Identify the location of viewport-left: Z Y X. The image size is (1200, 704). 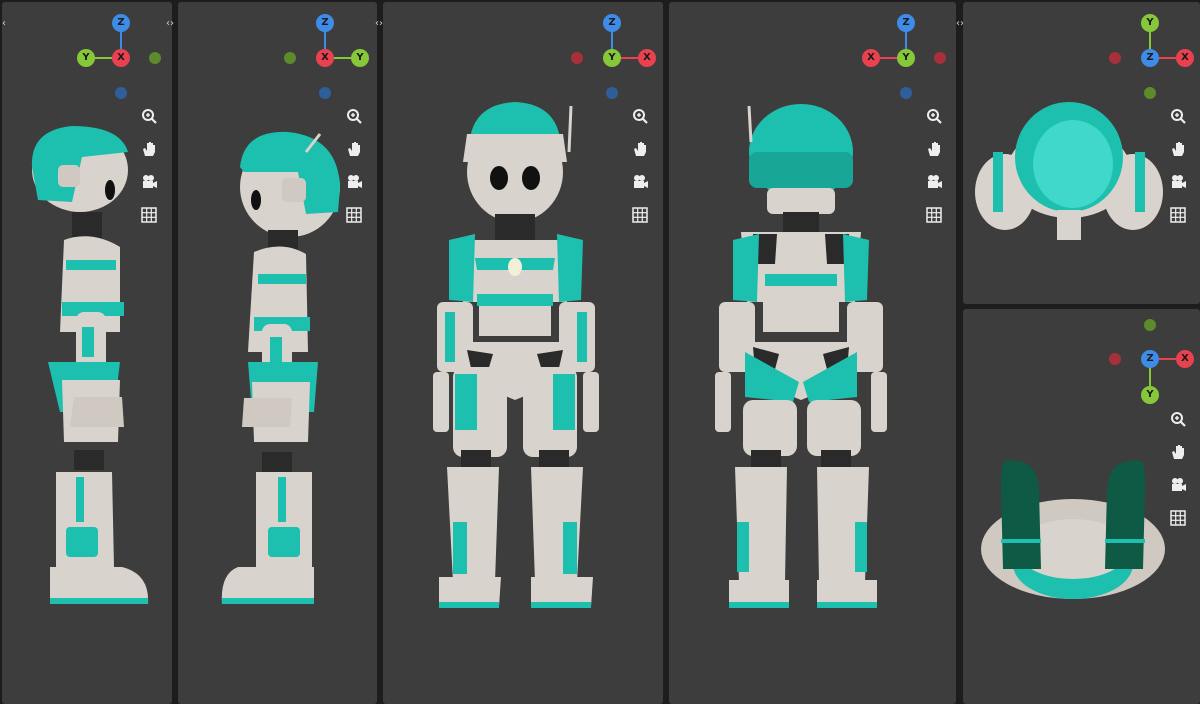
(87, 353).